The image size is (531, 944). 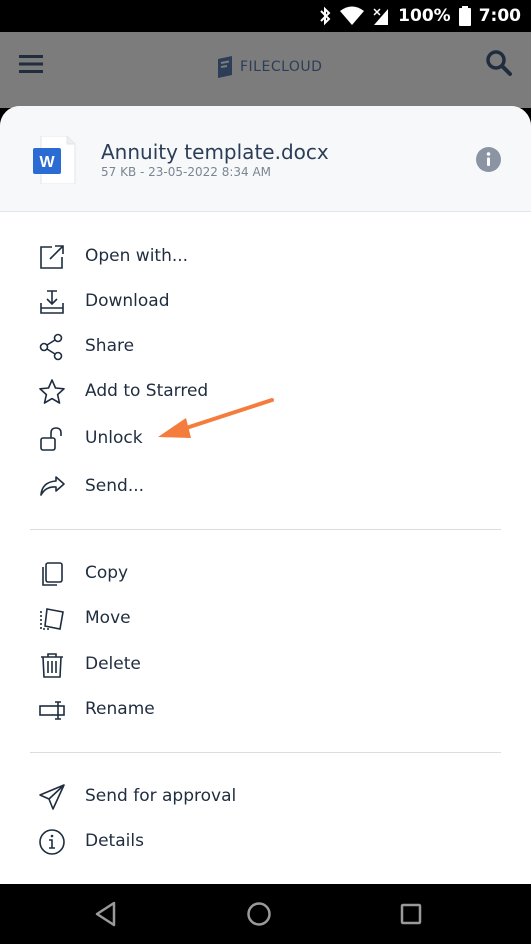 I want to click on menu-item-move: Move, so click(x=265, y=618).